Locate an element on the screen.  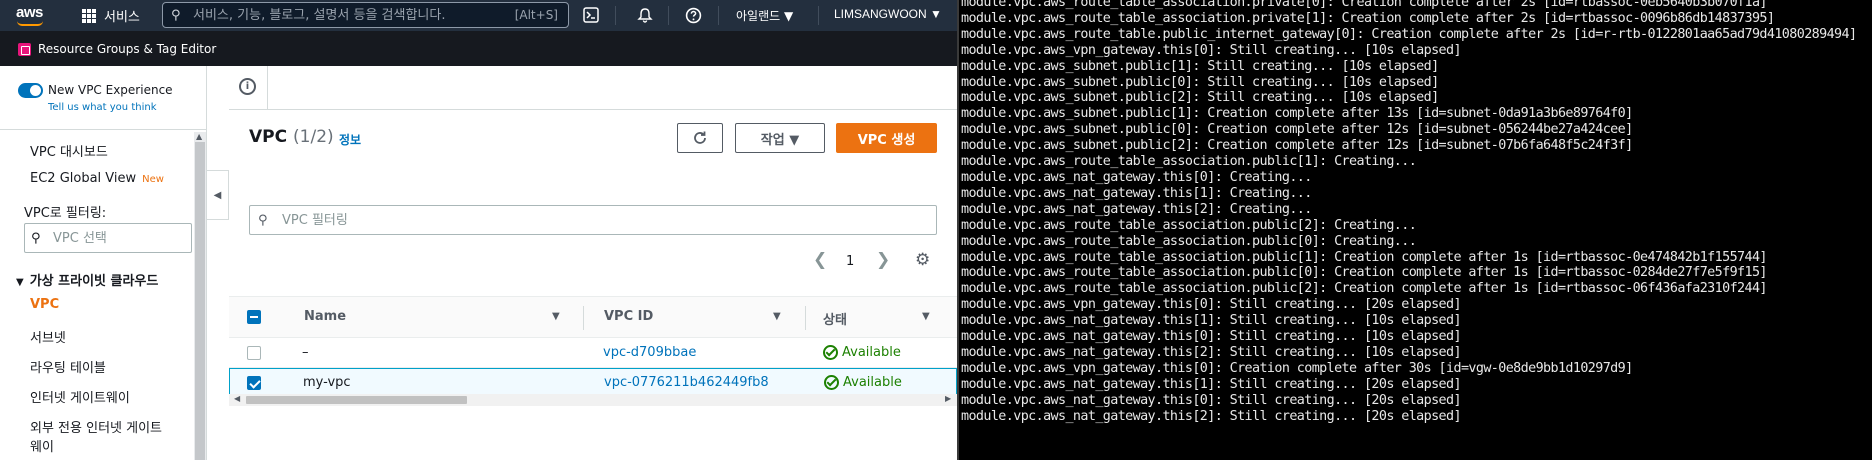
top-navigation: aws 서비스 ⚲ [Alt+S] 아일랜드 ▼ LIMSANGWOON ▼ is located at coordinates (478, 15).